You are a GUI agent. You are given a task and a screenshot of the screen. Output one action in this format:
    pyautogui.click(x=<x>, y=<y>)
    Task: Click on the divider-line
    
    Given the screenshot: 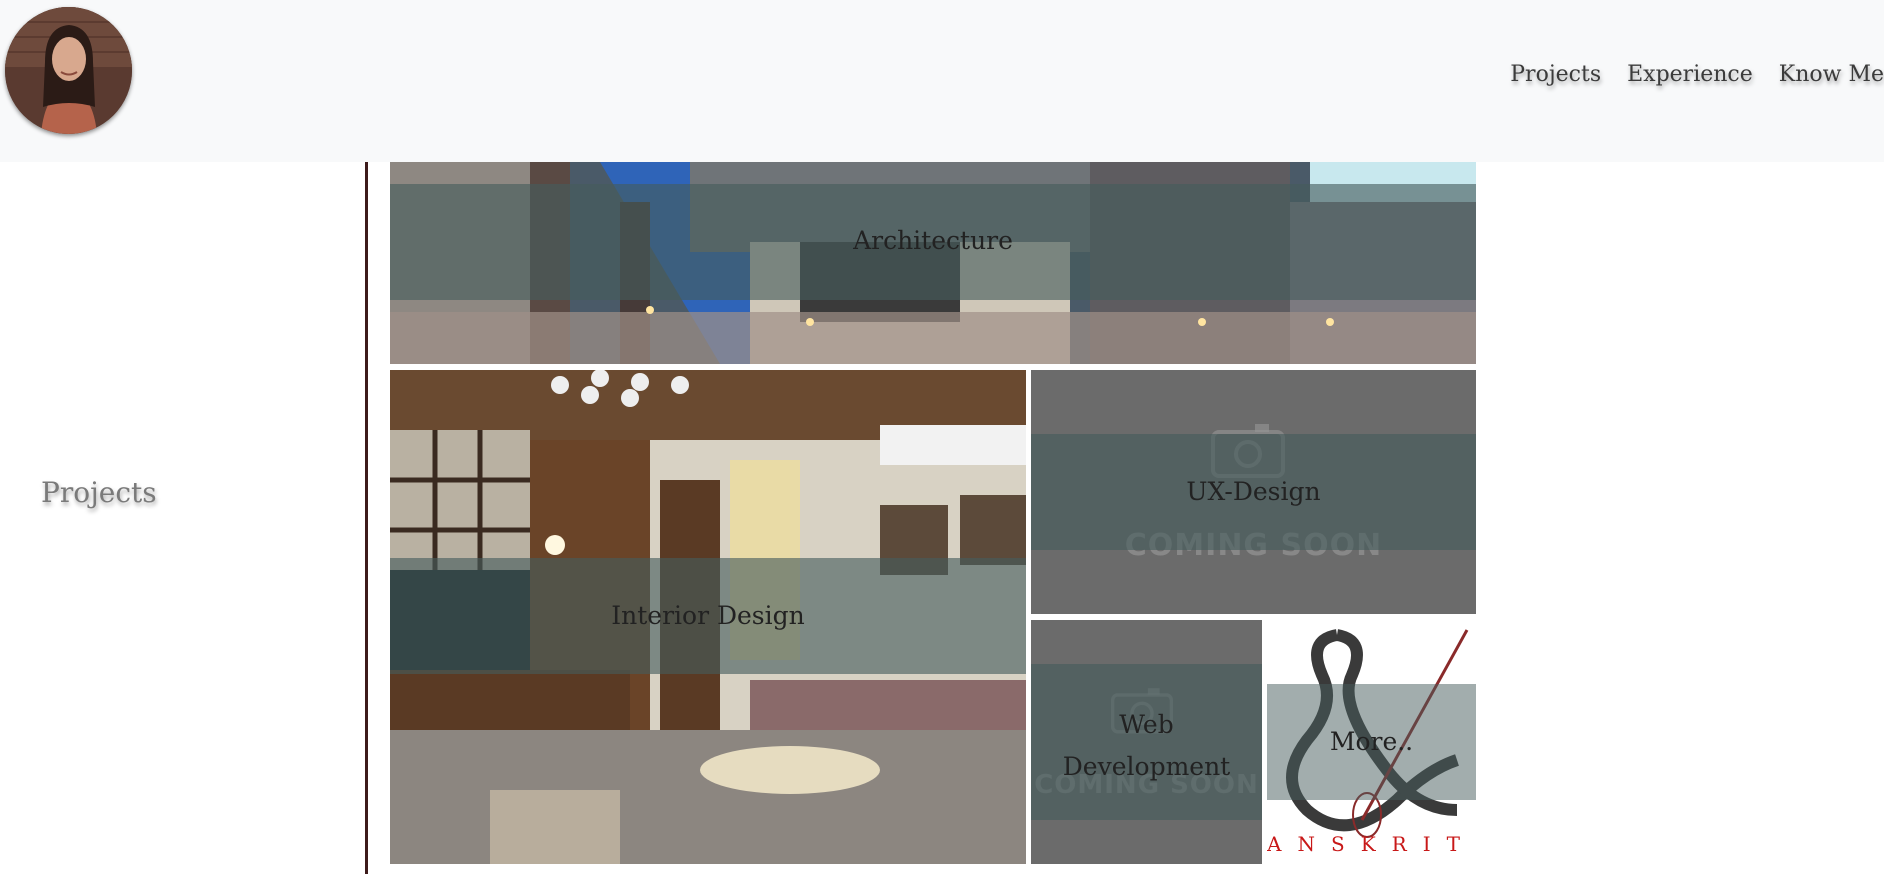 What is the action you would take?
    pyautogui.click(x=366, y=518)
    